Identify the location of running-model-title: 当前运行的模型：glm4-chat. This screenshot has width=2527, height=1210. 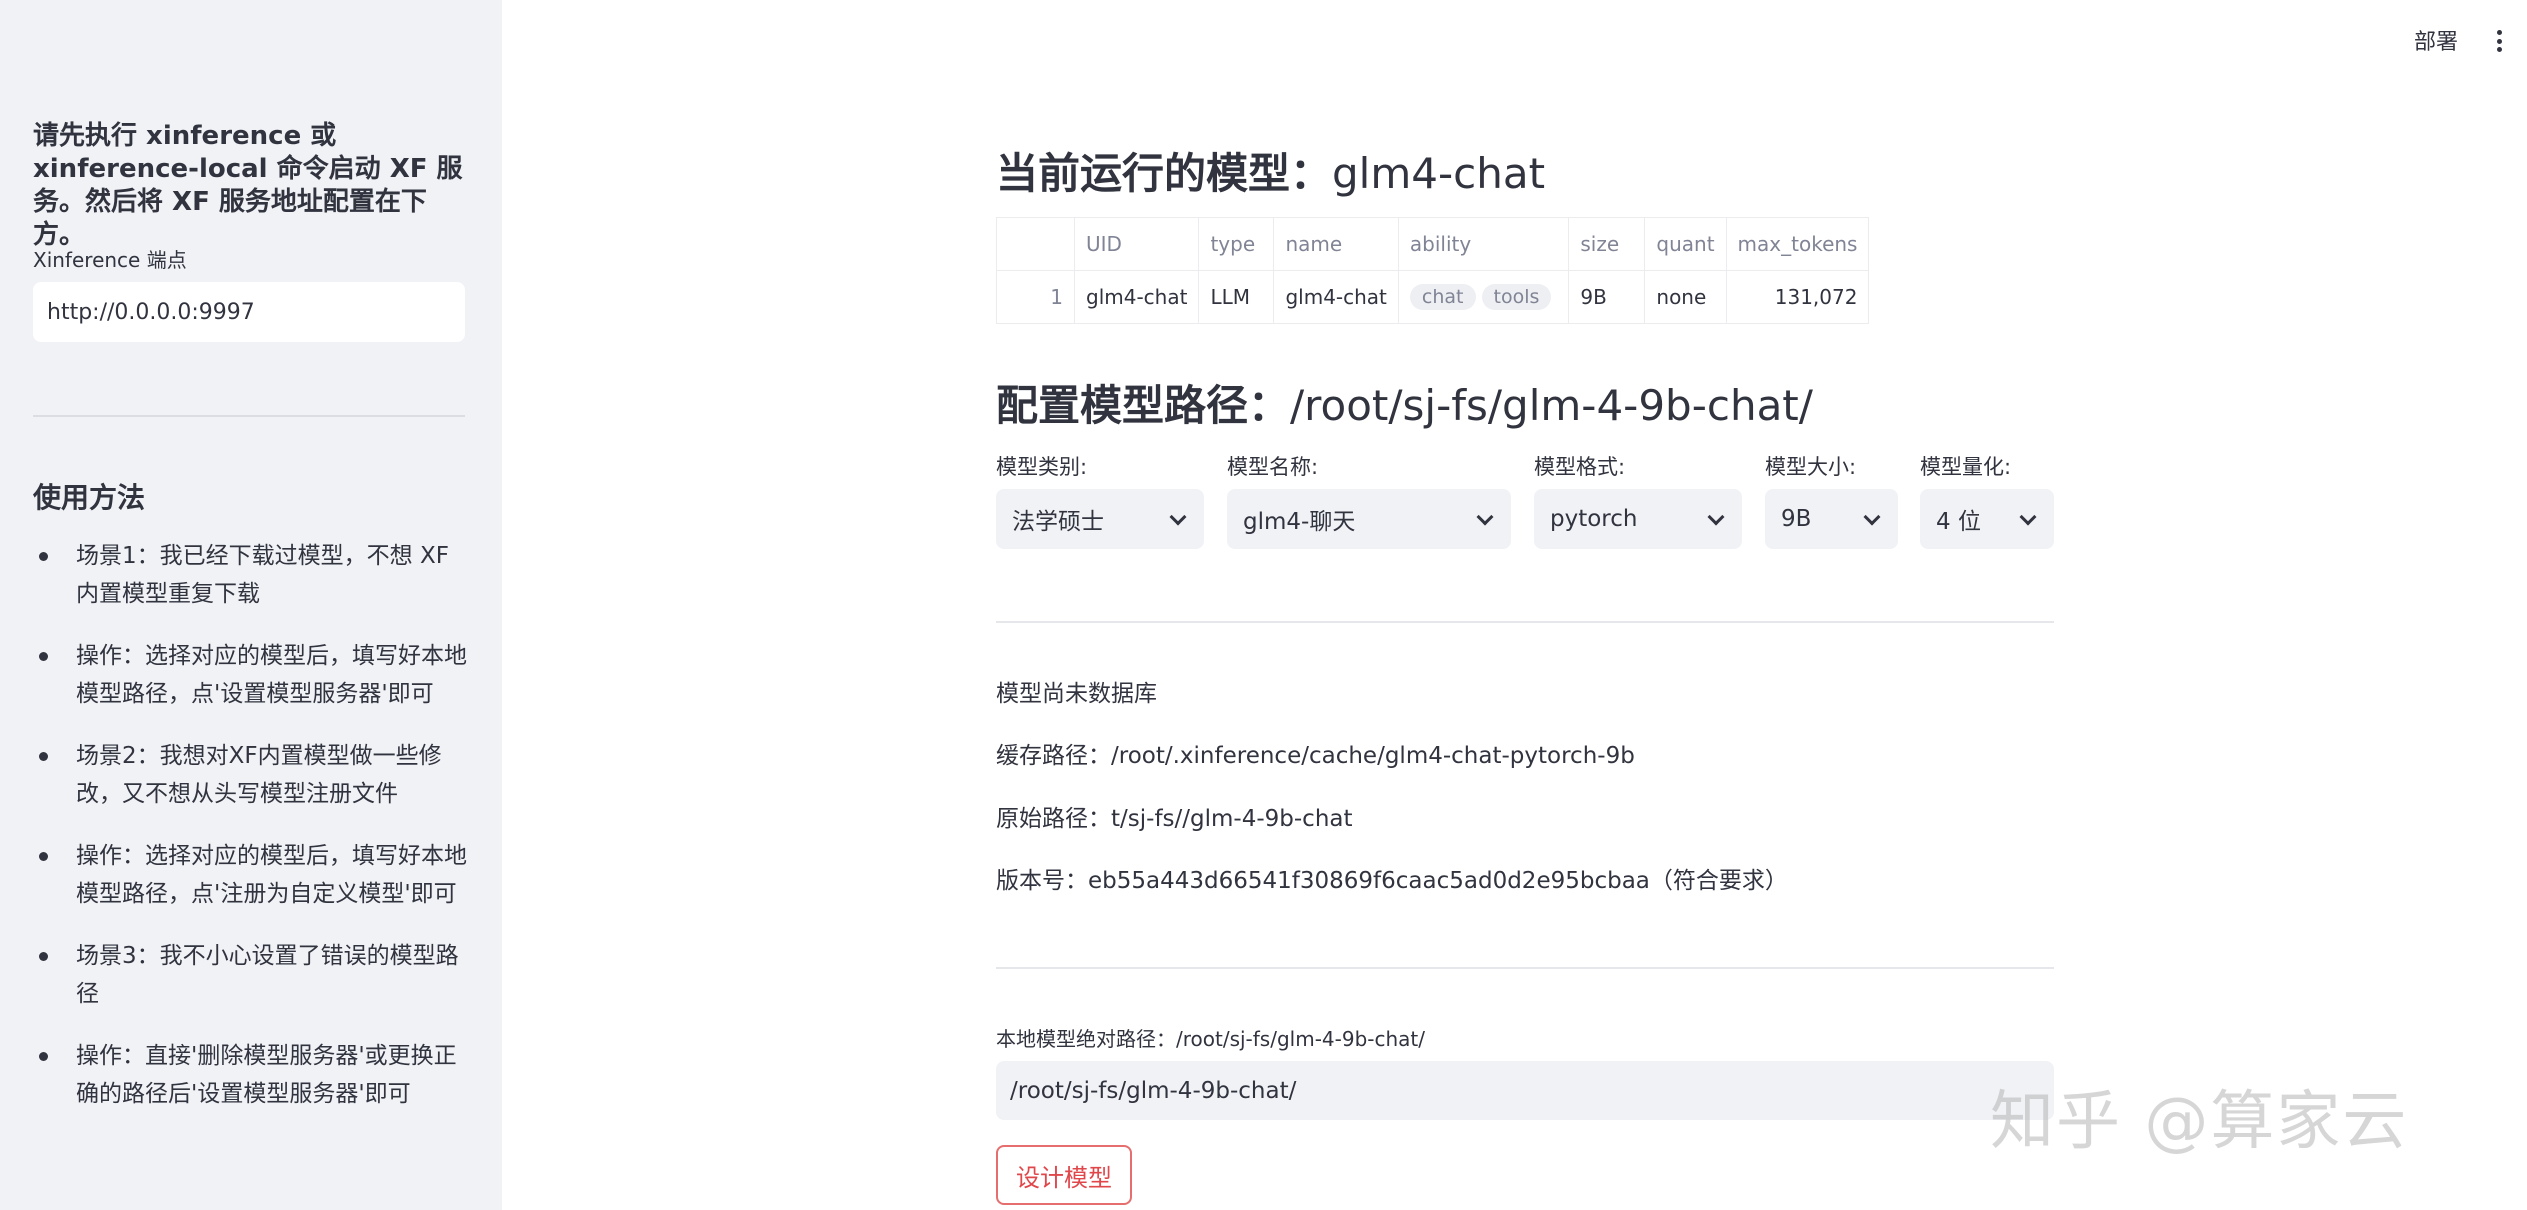
(1270, 170).